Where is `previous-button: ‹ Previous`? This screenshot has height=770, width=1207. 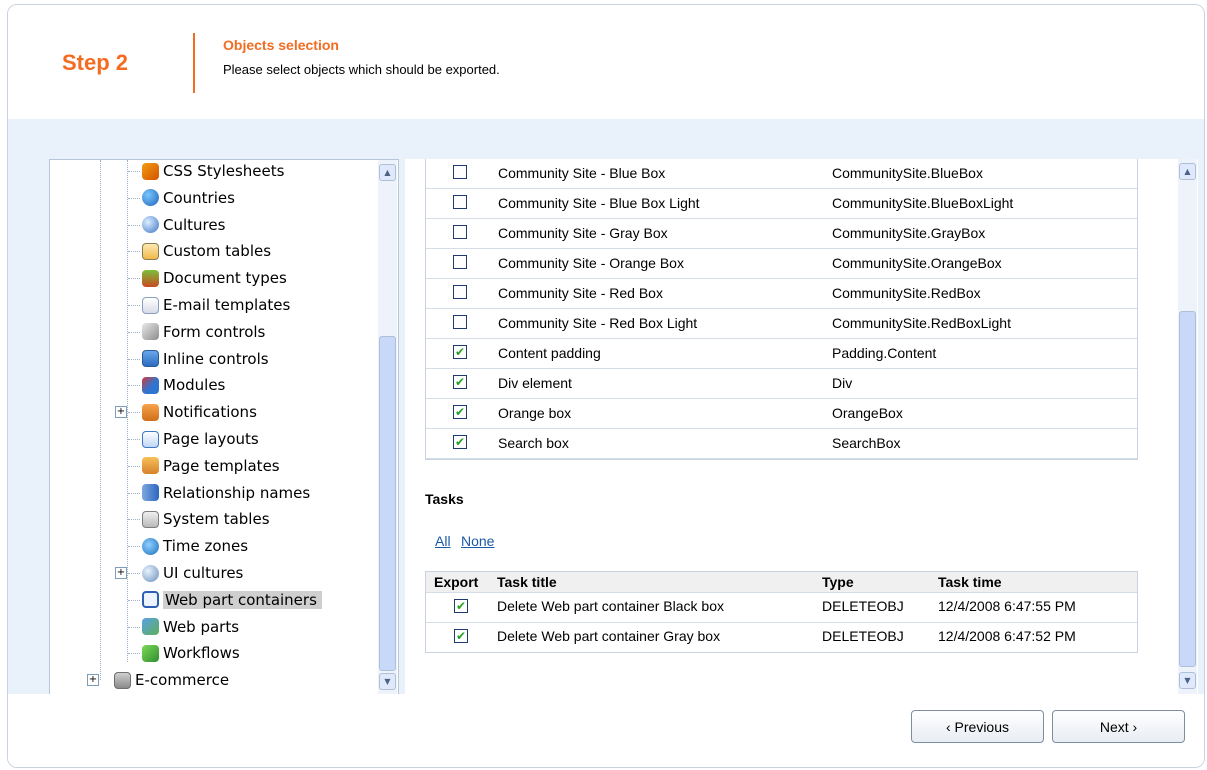 previous-button: ‹ Previous is located at coordinates (977, 726).